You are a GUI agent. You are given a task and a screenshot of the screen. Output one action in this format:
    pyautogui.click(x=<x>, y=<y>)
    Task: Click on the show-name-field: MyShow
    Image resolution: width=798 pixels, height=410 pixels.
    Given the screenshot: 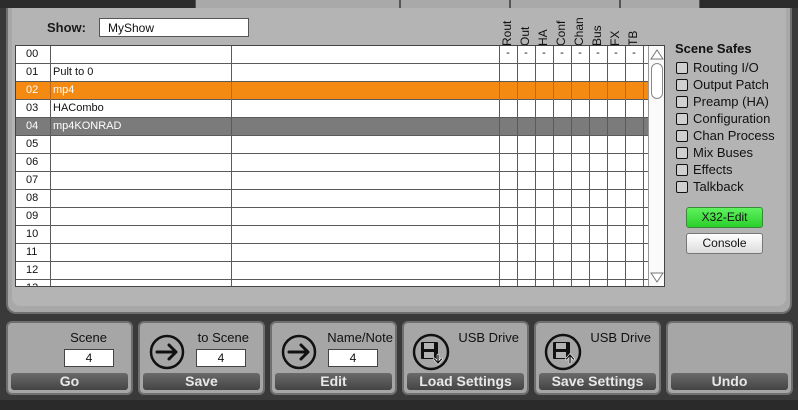 What is the action you would take?
    pyautogui.click(x=174, y=27)
    